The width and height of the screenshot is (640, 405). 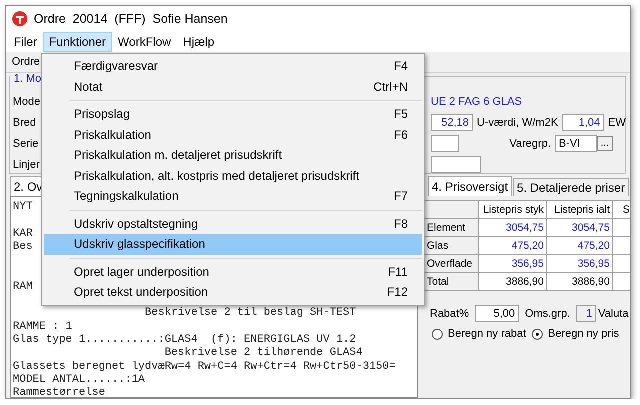 I want to click on text-line: Glassets beregnet lydvæRw=4 Rw+C=4 Rw+Ctr=4 Rw+Ctr50-3150=, so click(x=204, y=367).